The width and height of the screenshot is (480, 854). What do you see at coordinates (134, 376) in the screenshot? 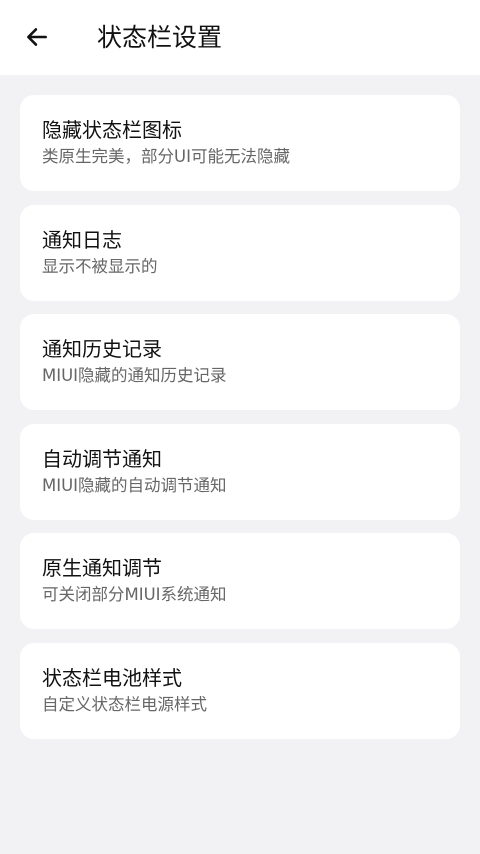
I see `setting-subtitle: MIUI隐藏的通知历史记录` at bounding box center [134, 376].